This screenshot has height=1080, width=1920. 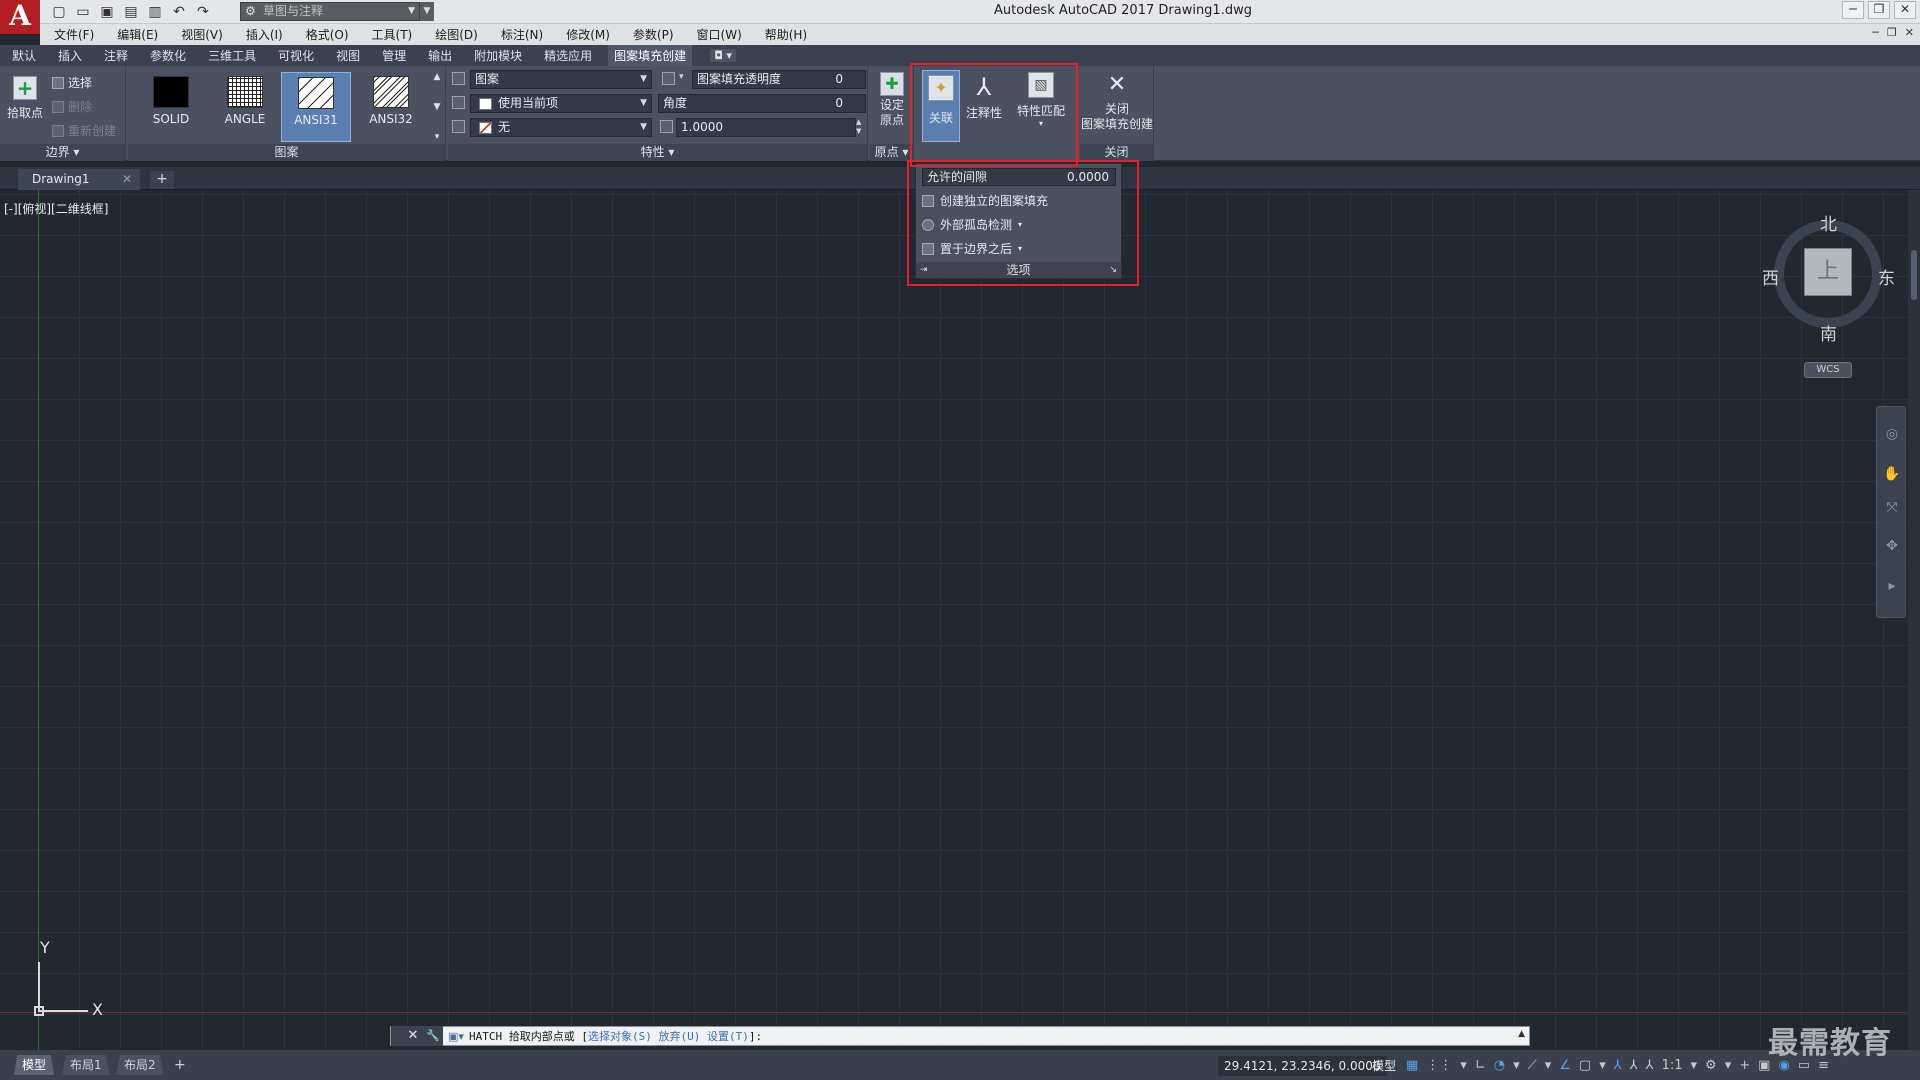 What do you see at coordinates (137, 34) in the screenshot?
I see `menu-edit: 编辑(E)` at bounding box center [137, 34].